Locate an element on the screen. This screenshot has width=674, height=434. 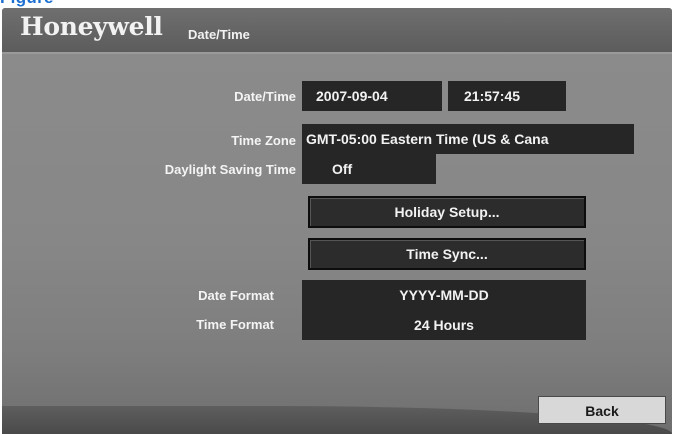
time-format-field: 24 Hours is located at coordinates (444, 325).